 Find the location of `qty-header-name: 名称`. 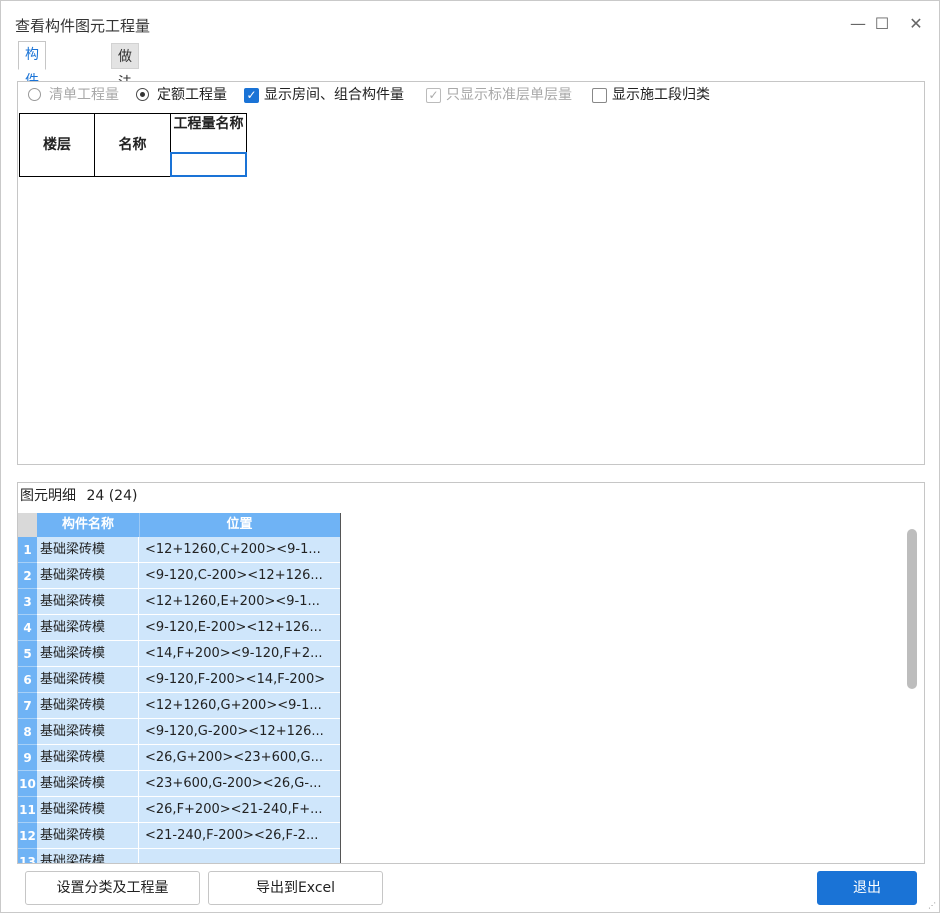

qty-header-name: 名称 is located at coordinates (132, 145).